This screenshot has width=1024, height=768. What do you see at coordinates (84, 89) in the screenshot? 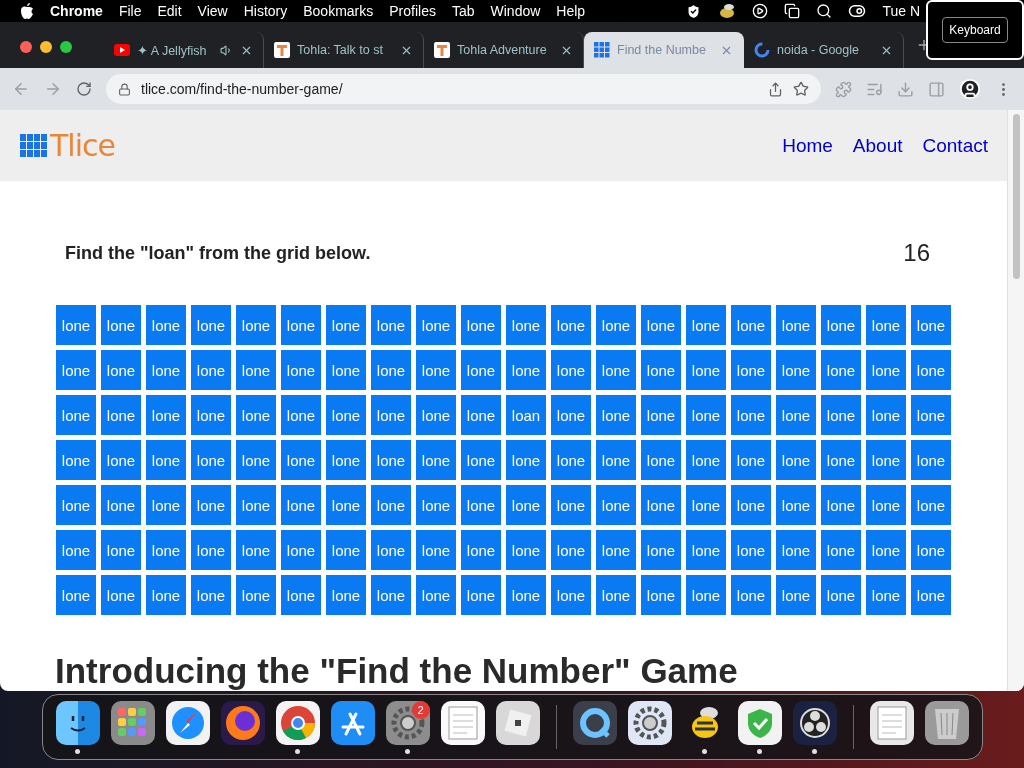
I see `reload-icon` at bounding box center [84, 89].